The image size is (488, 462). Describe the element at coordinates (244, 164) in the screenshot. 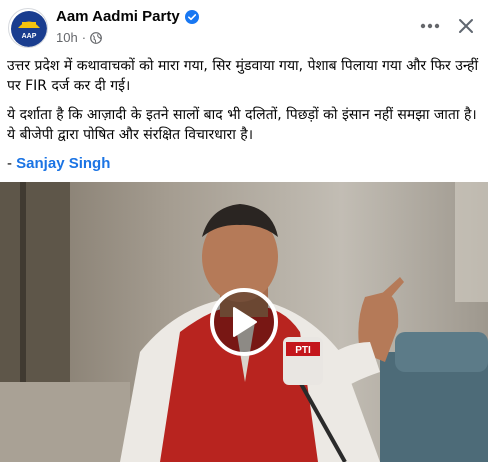

I see `author-line: - Sanjay Singh` at that location.